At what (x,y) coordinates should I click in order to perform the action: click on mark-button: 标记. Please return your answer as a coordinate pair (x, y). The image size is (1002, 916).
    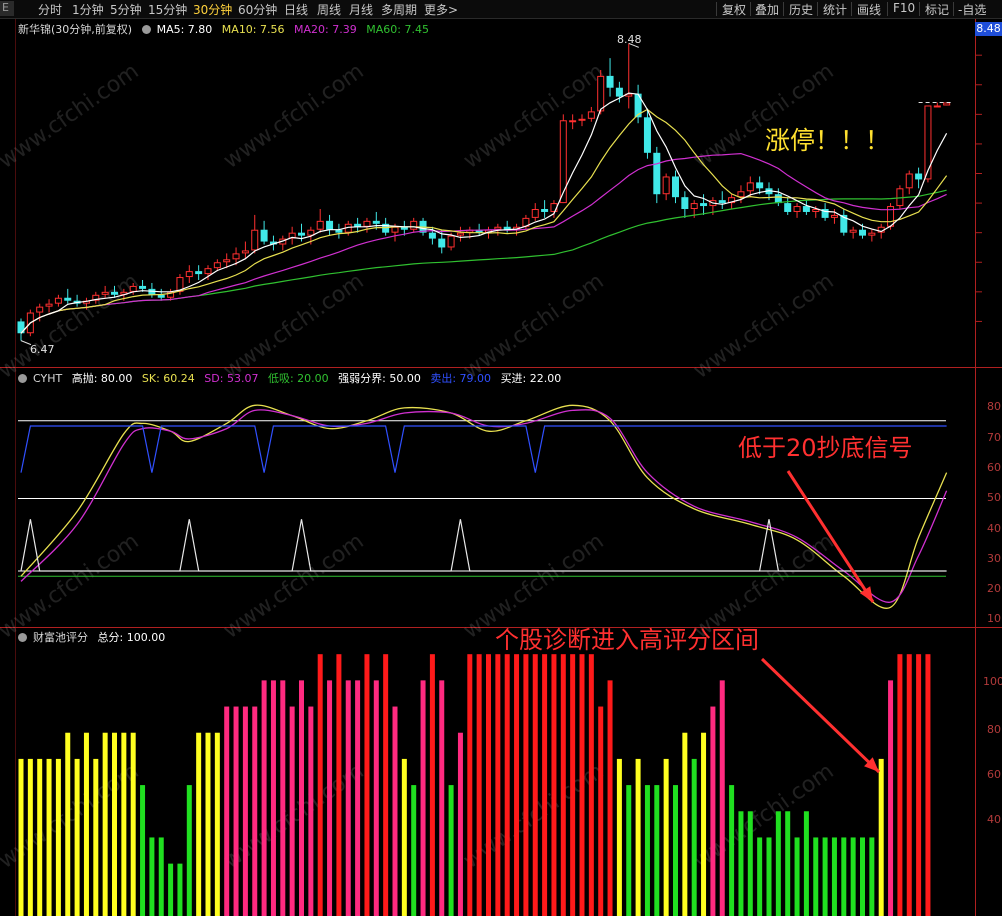
    Looking at the image, I should click on (937, 9).